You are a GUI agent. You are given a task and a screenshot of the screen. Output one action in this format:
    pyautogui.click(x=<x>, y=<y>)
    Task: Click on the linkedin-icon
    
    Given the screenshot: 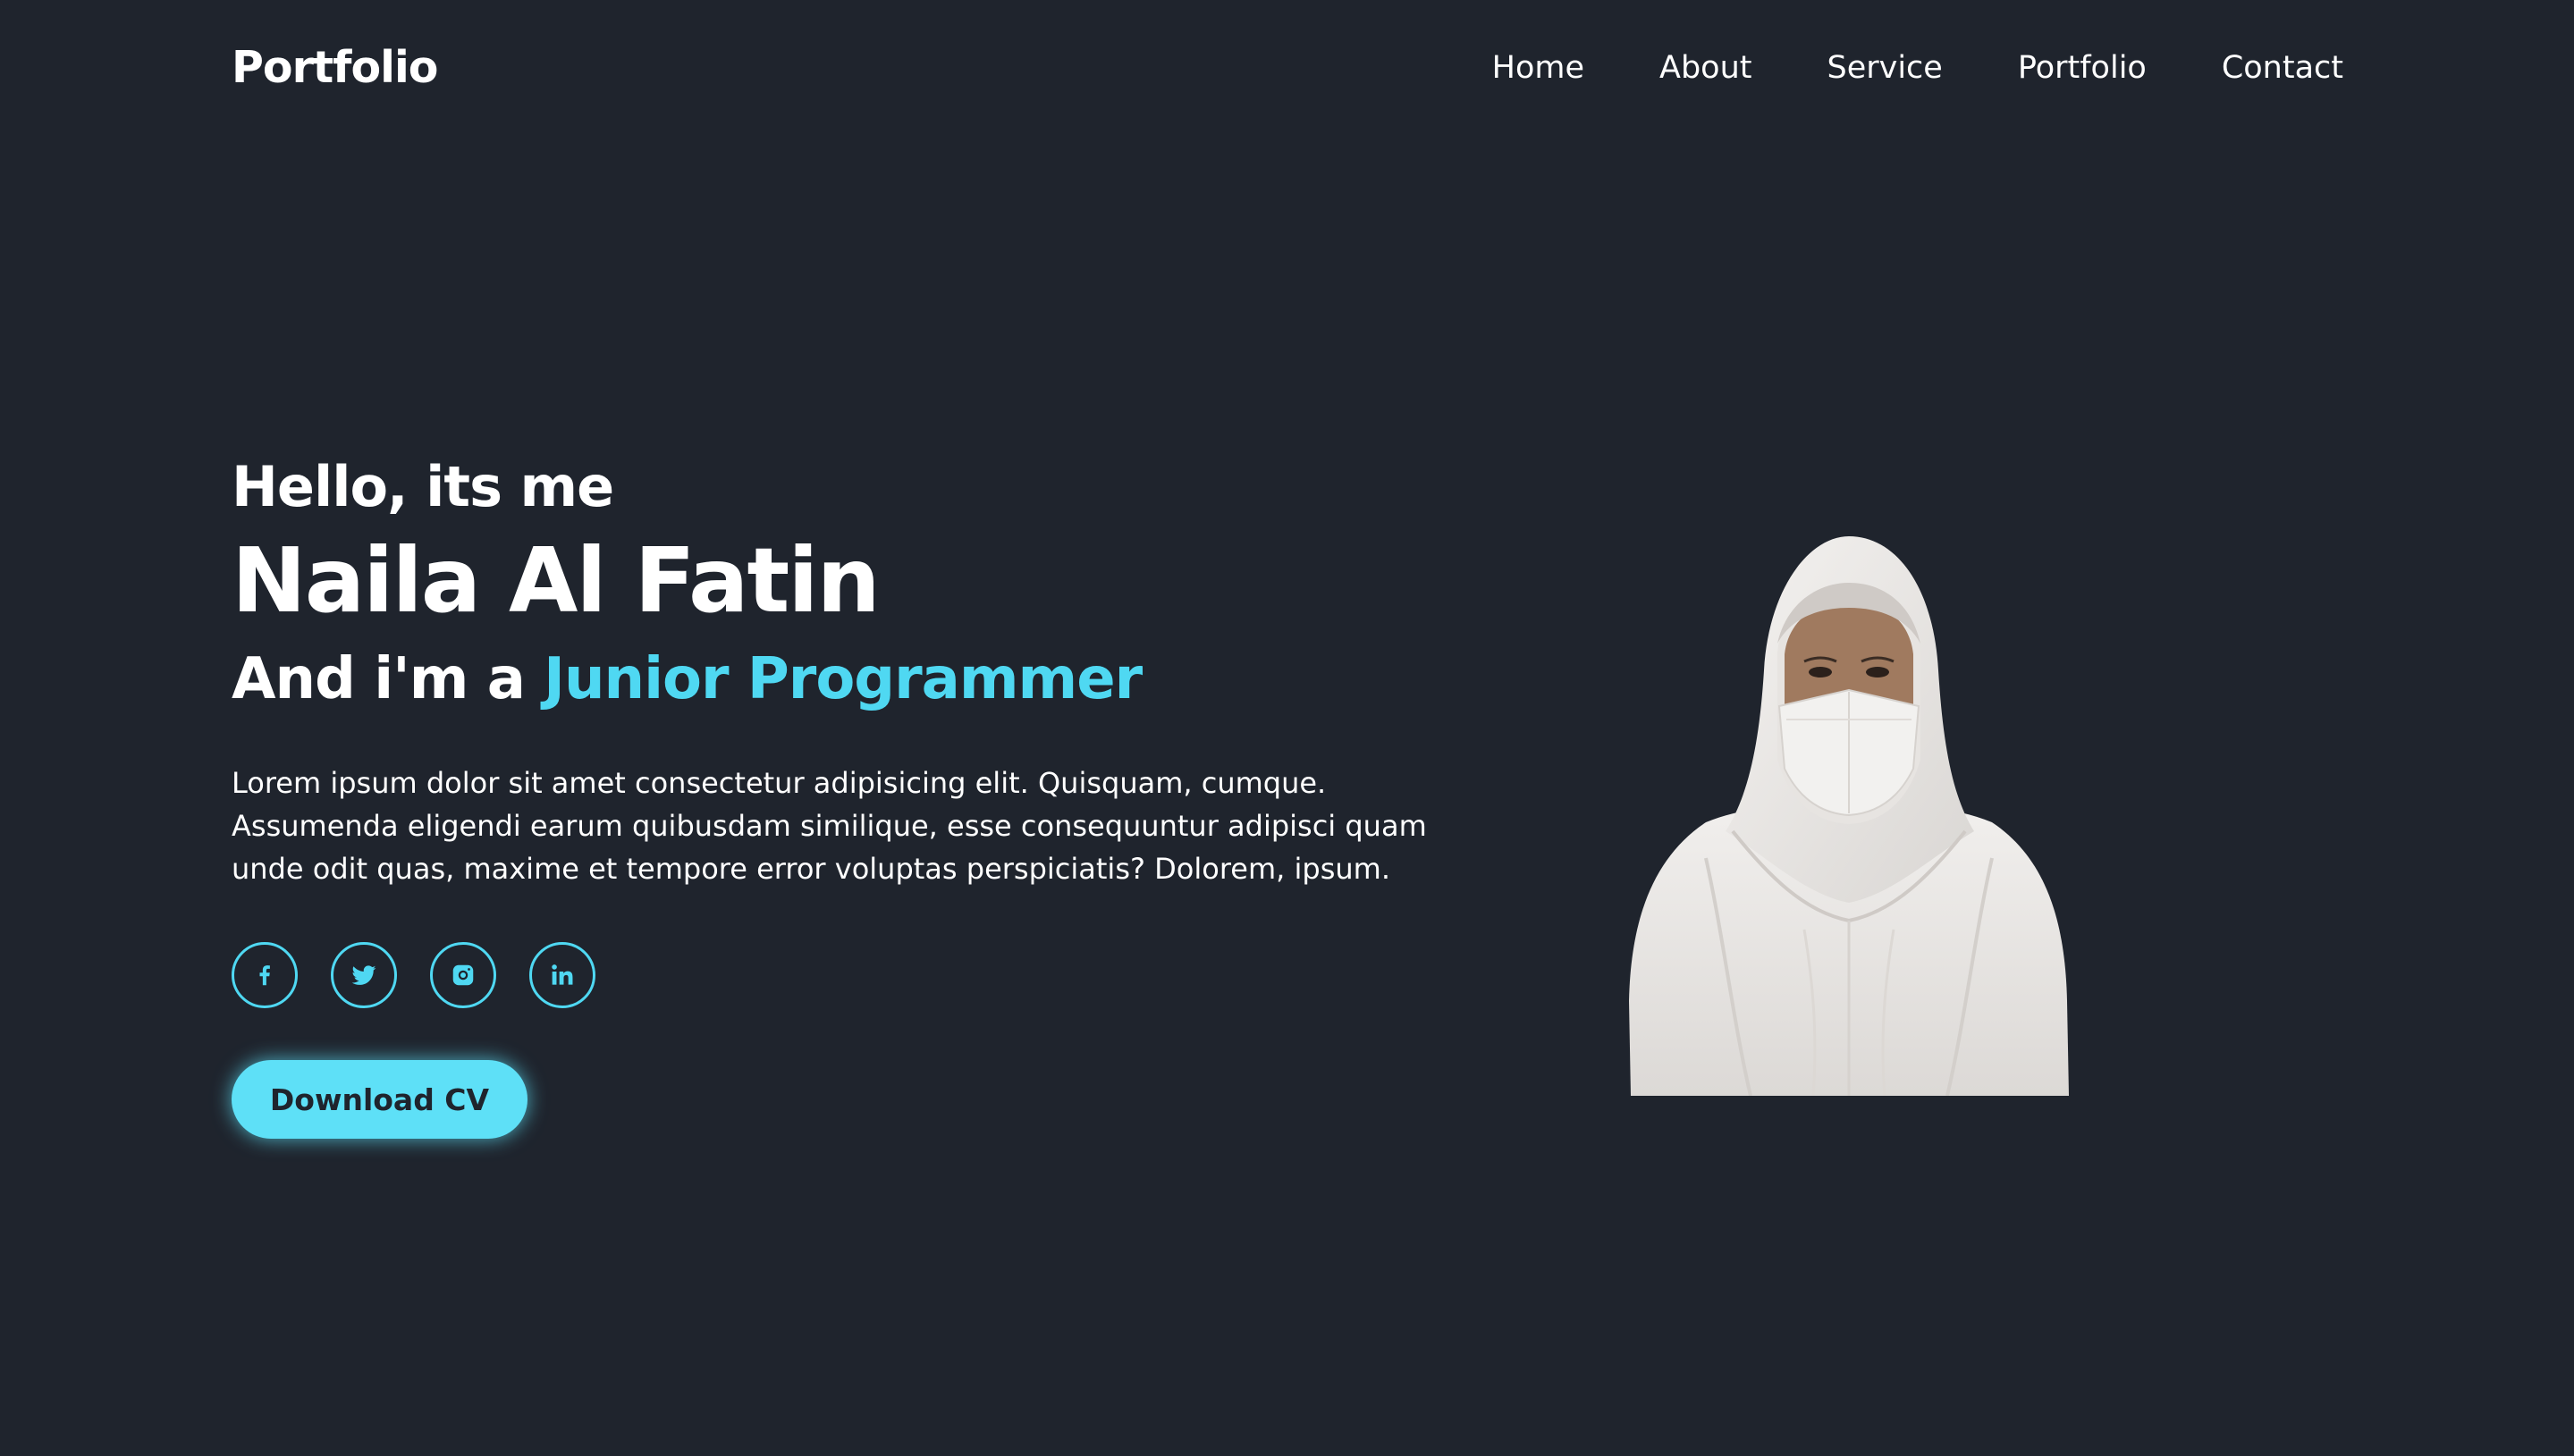 What is the action you would take?
    pyautogui.click(x=562, y=975)
    